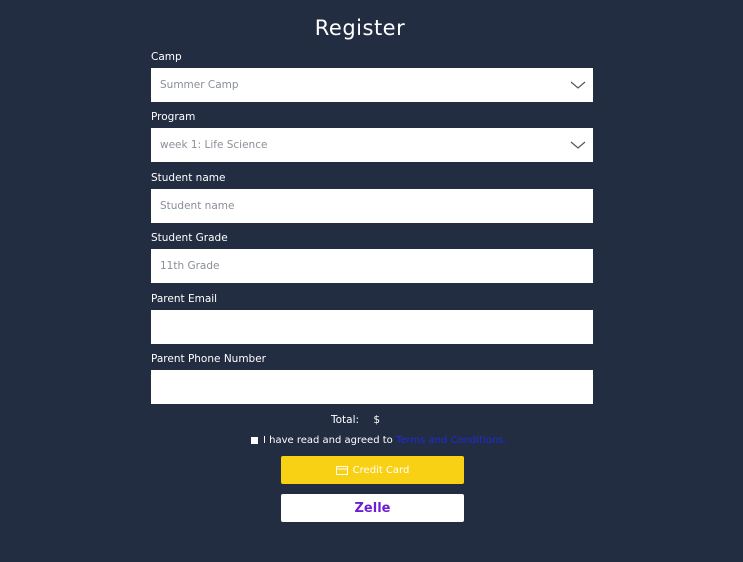 The width and height of the screenshot is (743, 562). I want to click on total-currency: $, so click(377, 420).